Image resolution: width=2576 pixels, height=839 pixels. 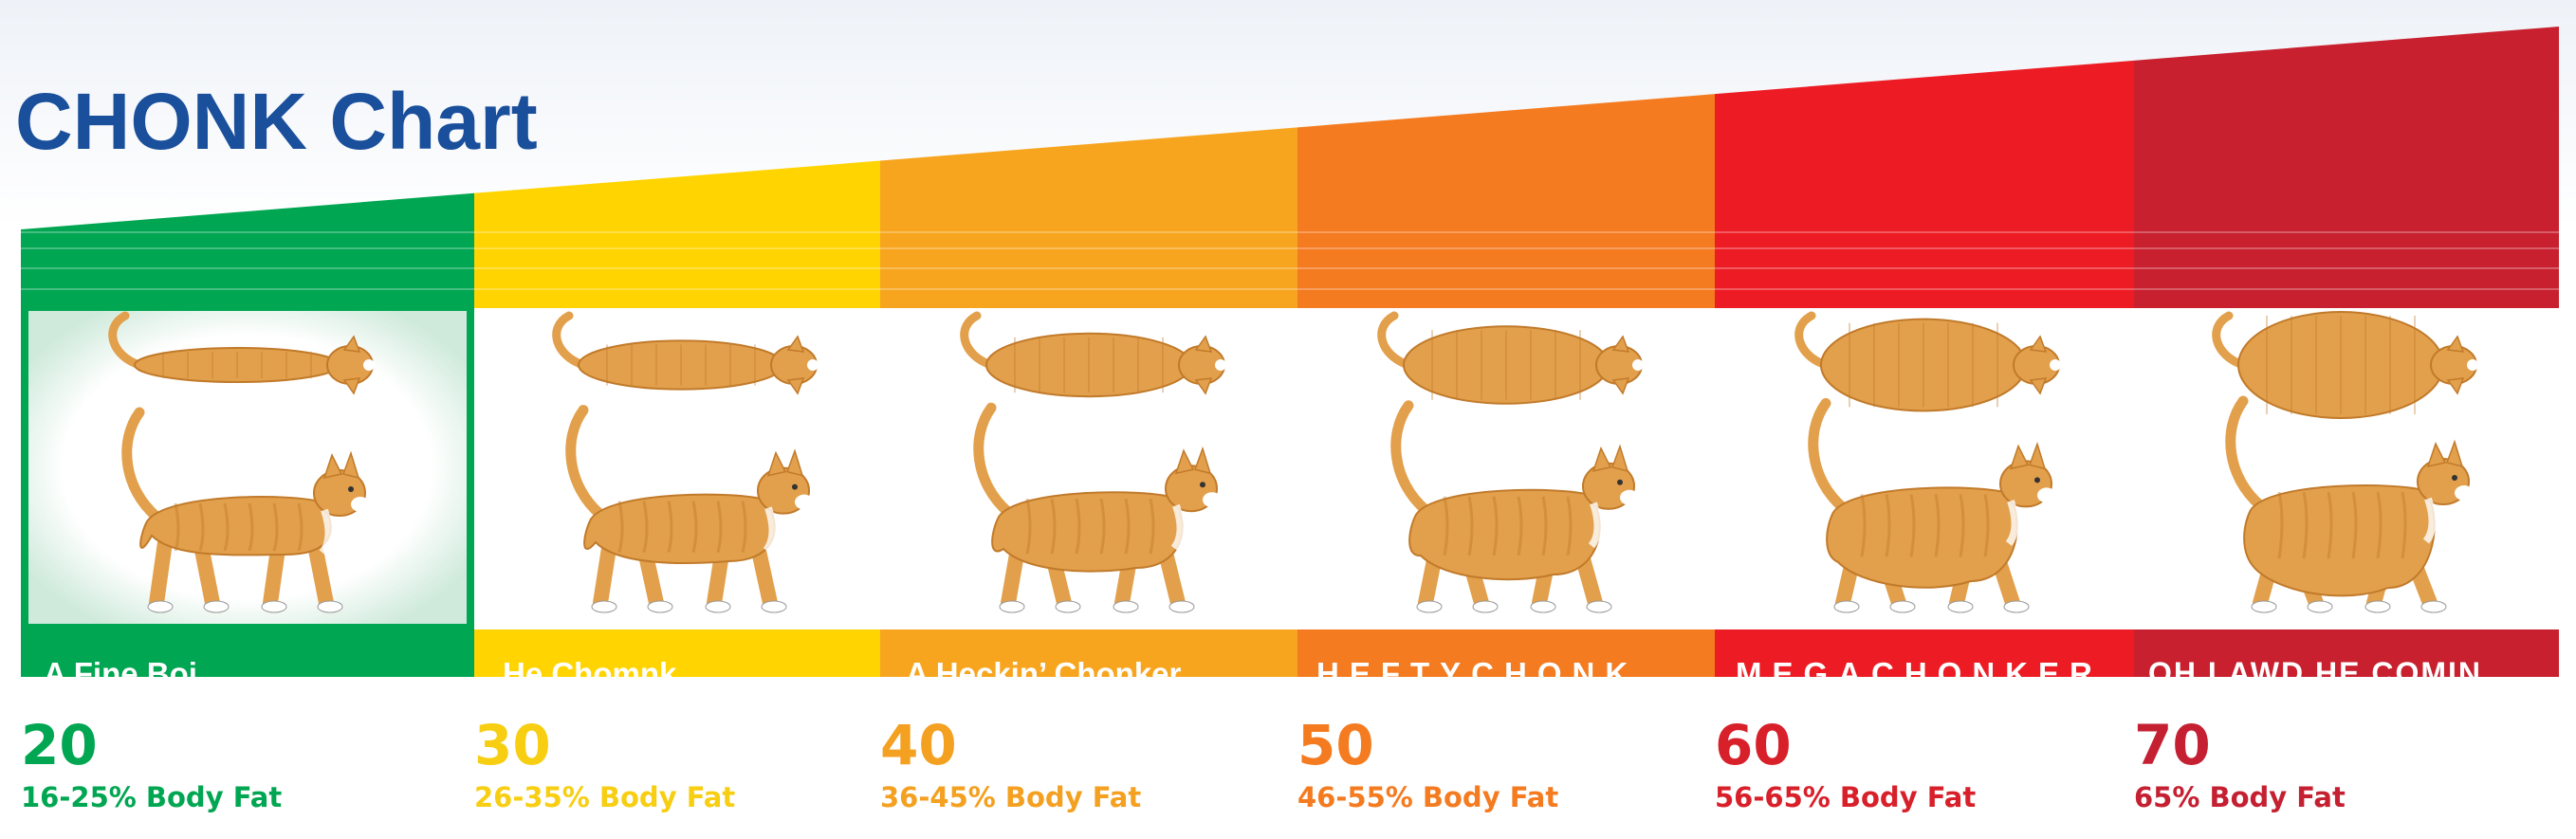 What do you see at coordinates (247, 250) in the screenshot?
I see `band-a-fine-boi` at bounding box center [247, 250].